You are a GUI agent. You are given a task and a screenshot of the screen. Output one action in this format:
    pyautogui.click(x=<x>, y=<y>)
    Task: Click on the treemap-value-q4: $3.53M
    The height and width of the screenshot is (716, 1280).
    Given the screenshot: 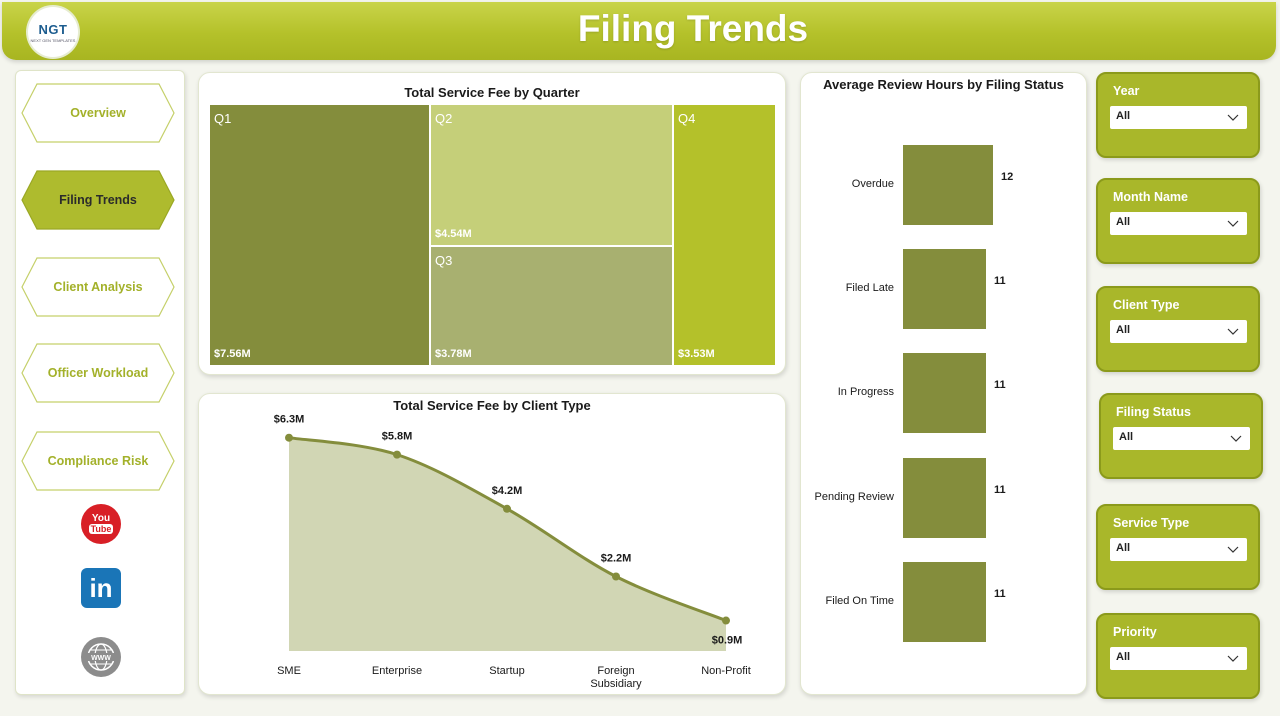 What is the action you would take?
    pyautogui.click(x=696, y=354)
    